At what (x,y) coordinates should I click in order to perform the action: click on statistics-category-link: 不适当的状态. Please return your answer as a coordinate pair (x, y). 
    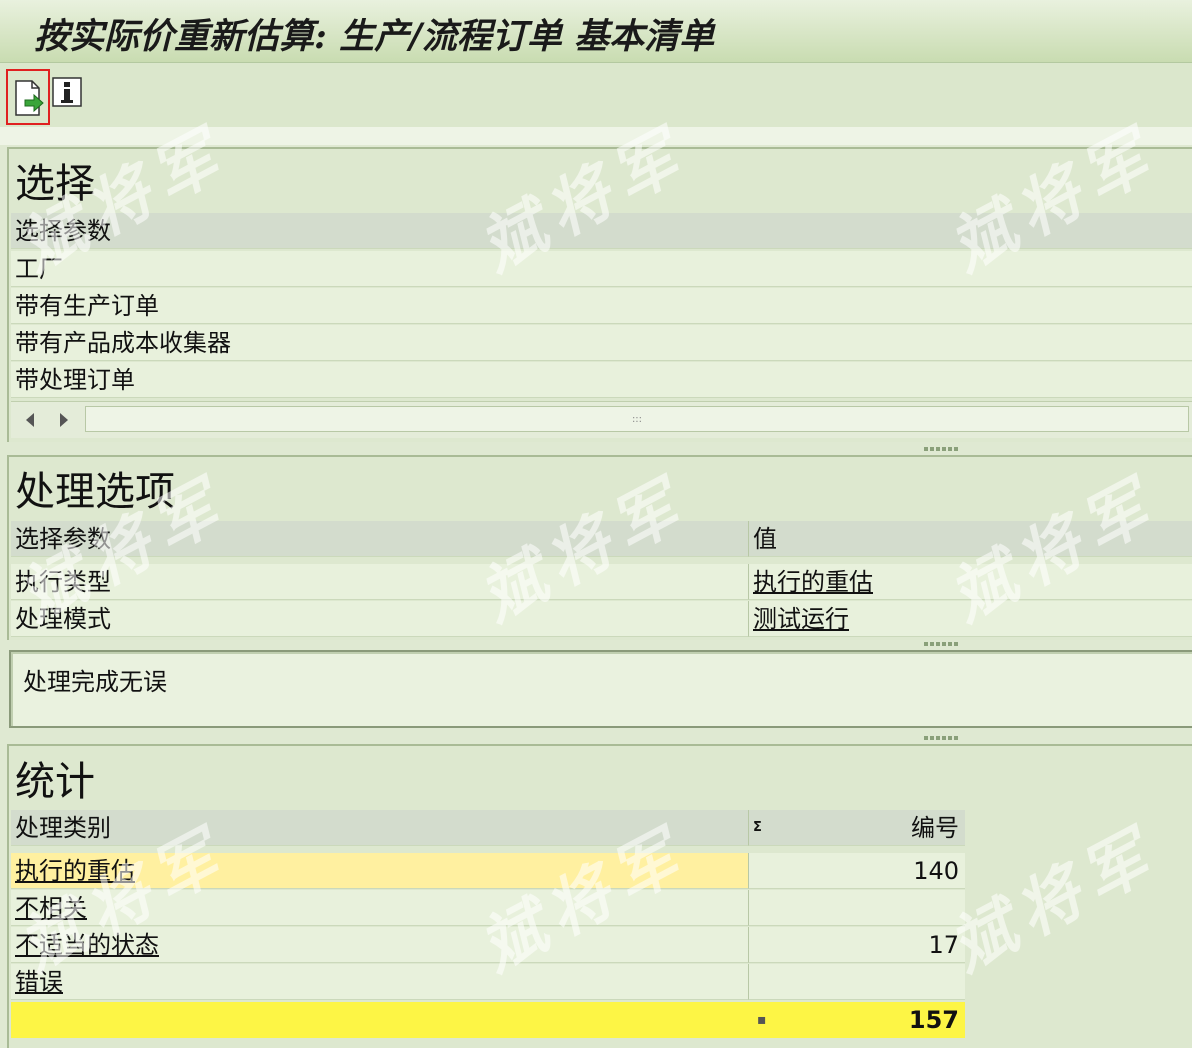
    Looking at the image, I should click on (380, 945).